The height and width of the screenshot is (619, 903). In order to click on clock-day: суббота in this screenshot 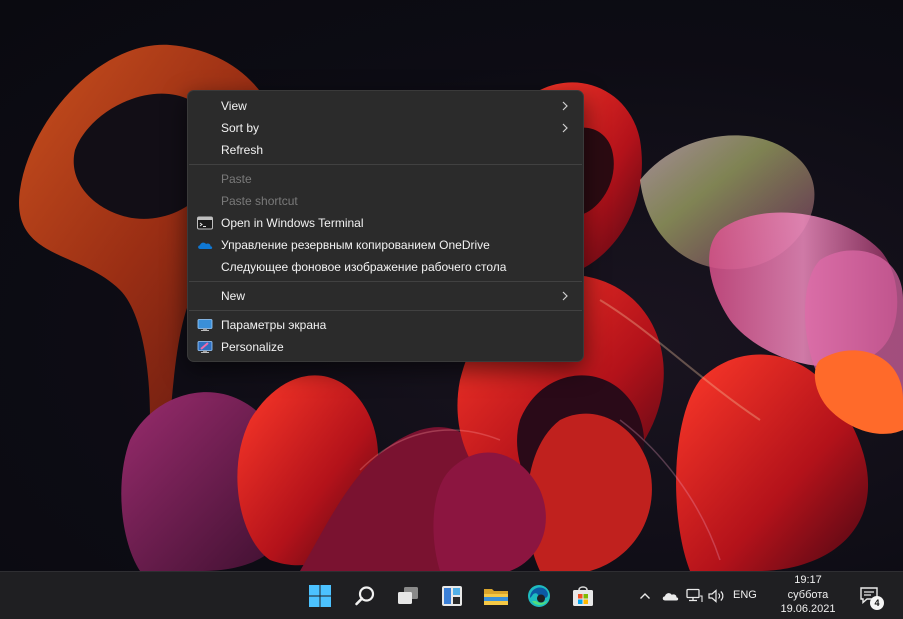, I will do `click(808, 594)`.